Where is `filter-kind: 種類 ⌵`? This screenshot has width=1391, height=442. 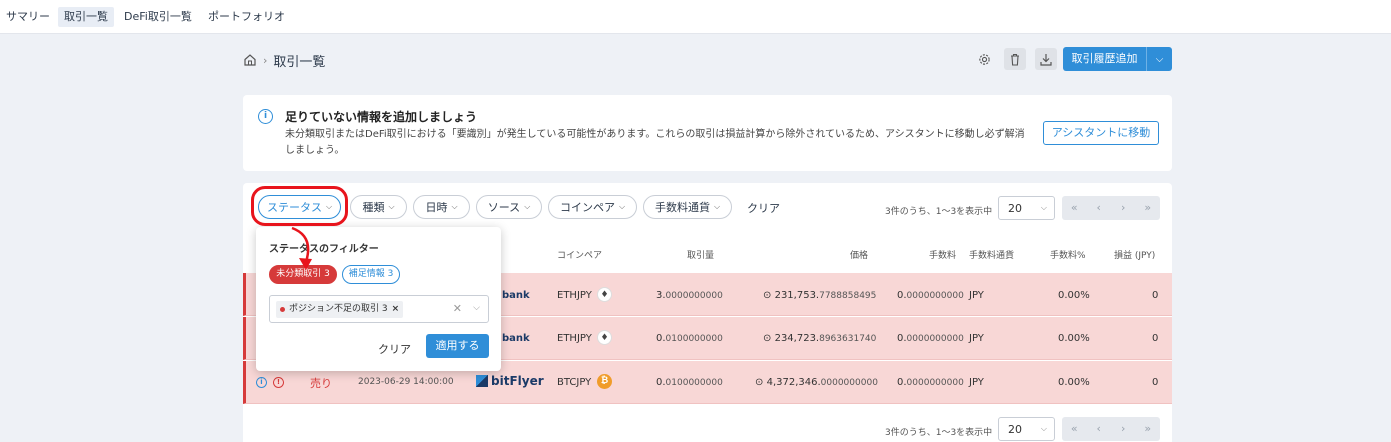 filter-kind: 種類 ⌵ is located at coordinates (378, 207).